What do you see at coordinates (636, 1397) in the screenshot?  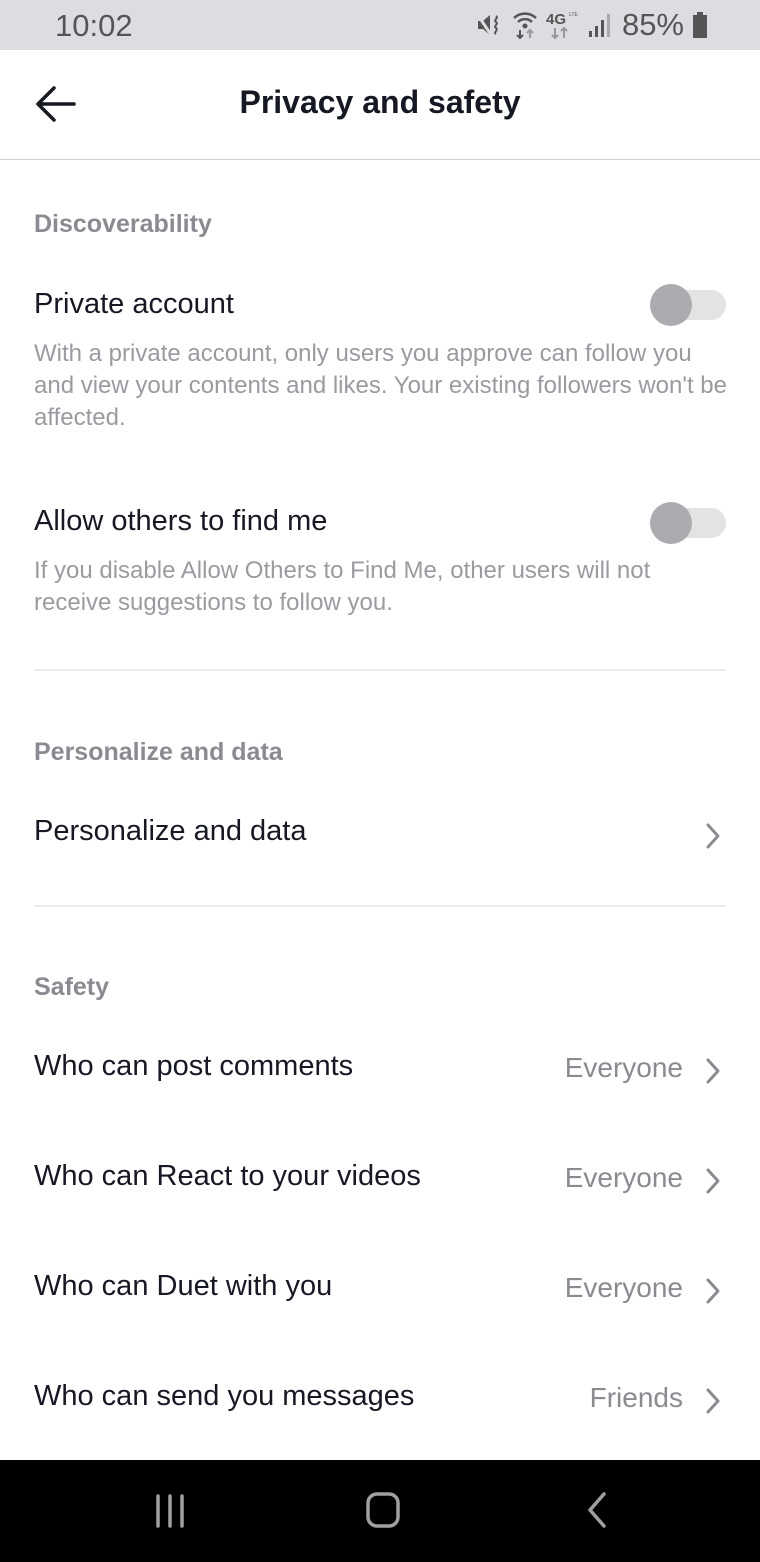 I see `row-value: Friends` at bounding box center [636, 1397].